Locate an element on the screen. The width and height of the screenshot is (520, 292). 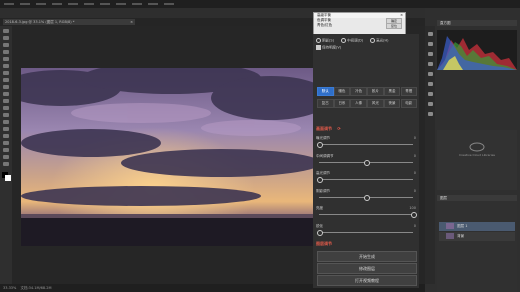
slider-value: 100 is located at coordinates (412, 208).